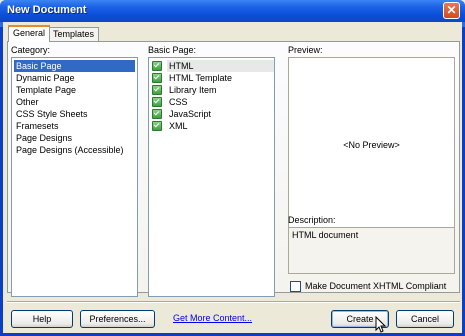 The height and width of the screenshot is (336, 465). I want to click on tab-general-label: General, so click(29, 33).